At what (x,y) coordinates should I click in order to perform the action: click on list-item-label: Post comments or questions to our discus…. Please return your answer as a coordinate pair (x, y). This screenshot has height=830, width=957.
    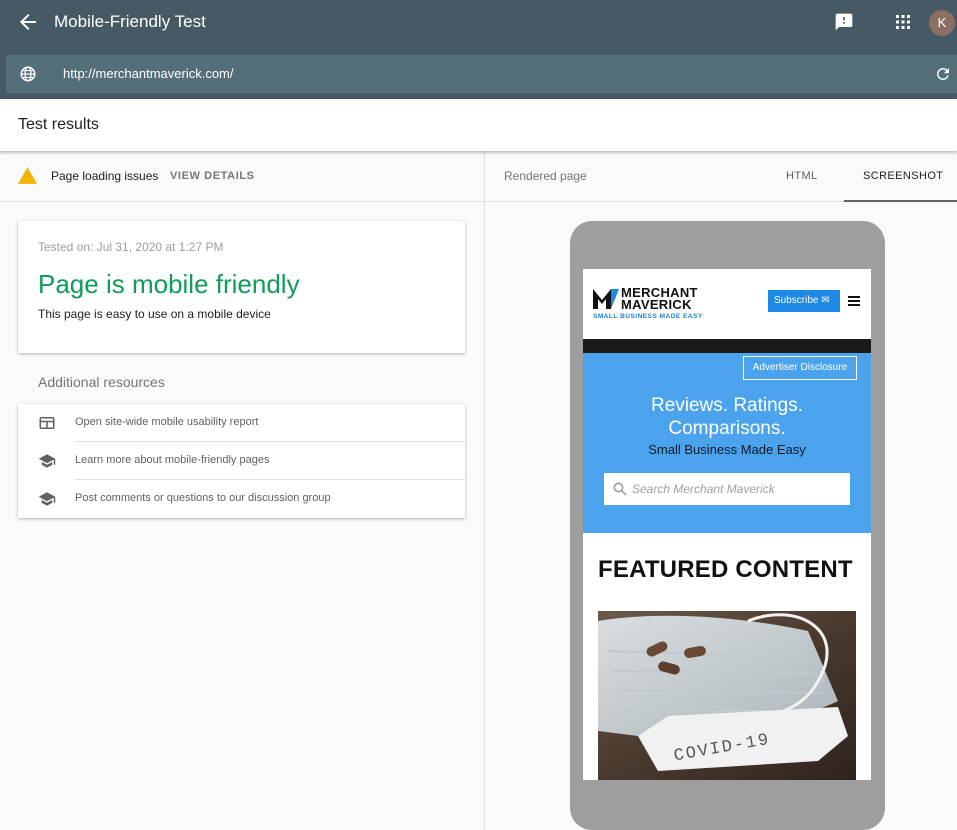
    Looking at the image, I should click on (203, 498).